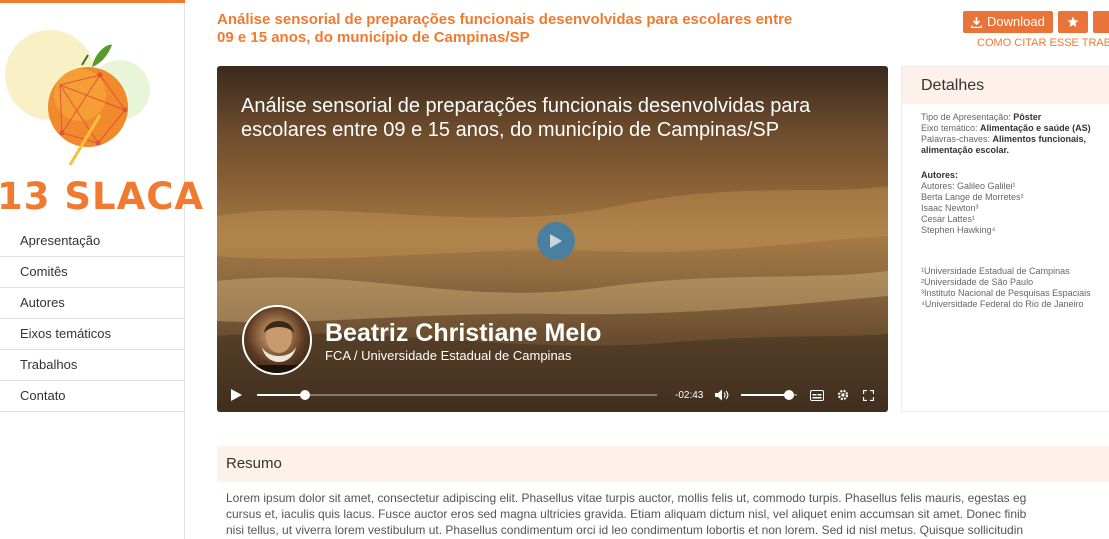 This screenshot has width=1109, height=539. I want to click on volume-handle, so click(788, 395).